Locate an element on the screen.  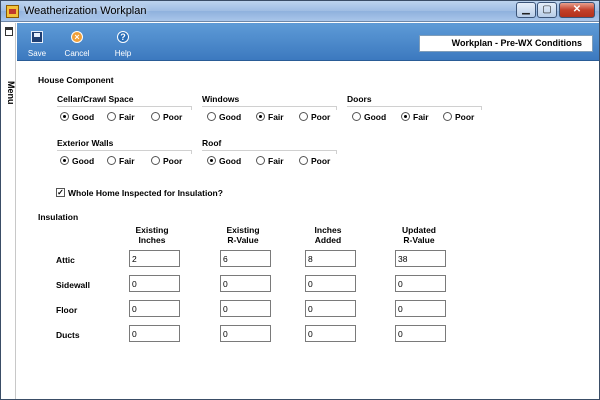
row-label-ducts: Ducts is located at coordinates (68, 335).